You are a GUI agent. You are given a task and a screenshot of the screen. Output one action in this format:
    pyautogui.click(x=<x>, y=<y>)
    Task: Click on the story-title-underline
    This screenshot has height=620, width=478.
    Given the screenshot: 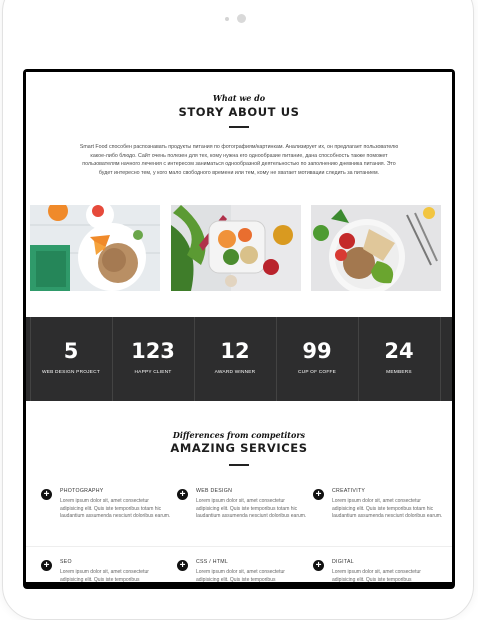 What is the action you would take?
    pyautogui.click(x=239, y=127)
    